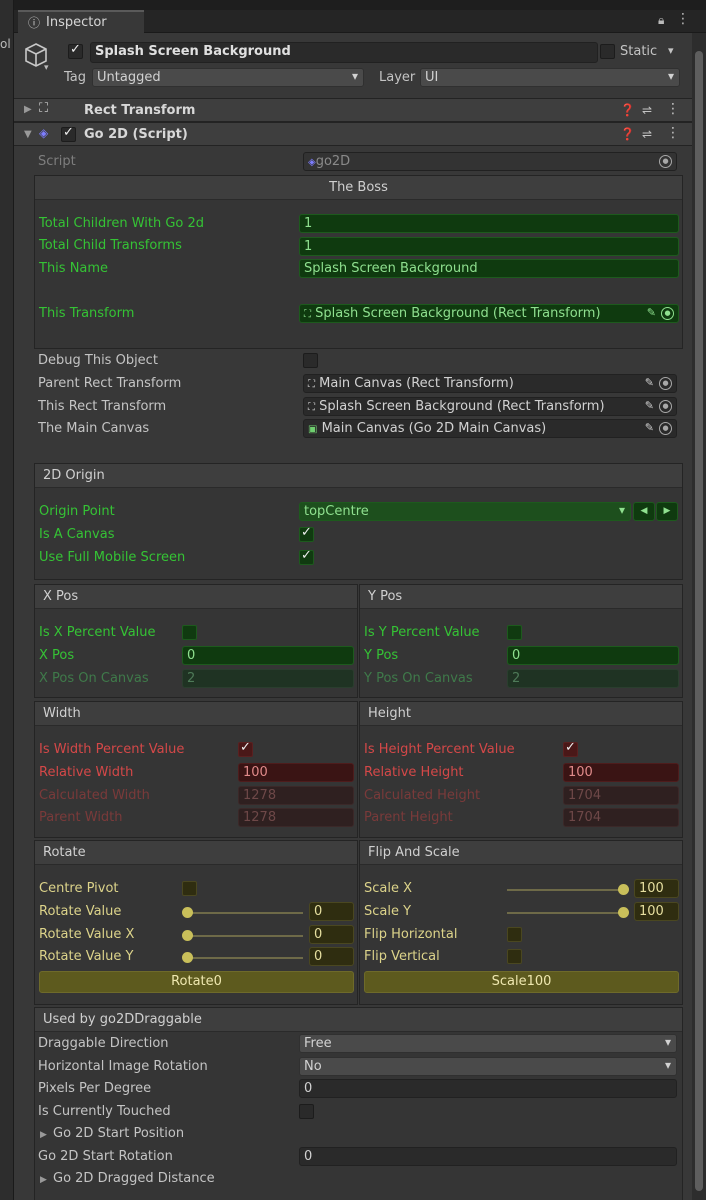  I want to click on height-title: Height, so click(521, 714).